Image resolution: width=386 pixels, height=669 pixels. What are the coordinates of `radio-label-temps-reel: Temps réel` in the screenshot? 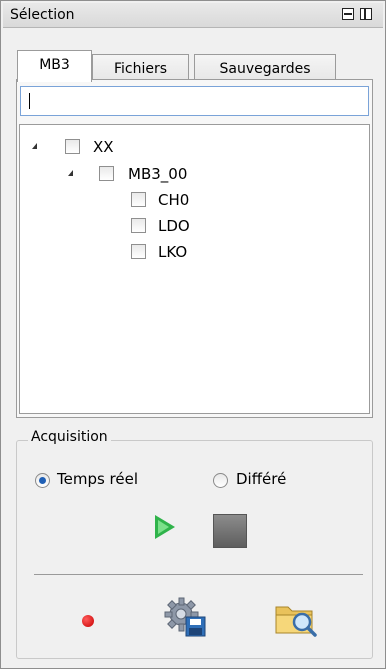 It's located at (98, 479).